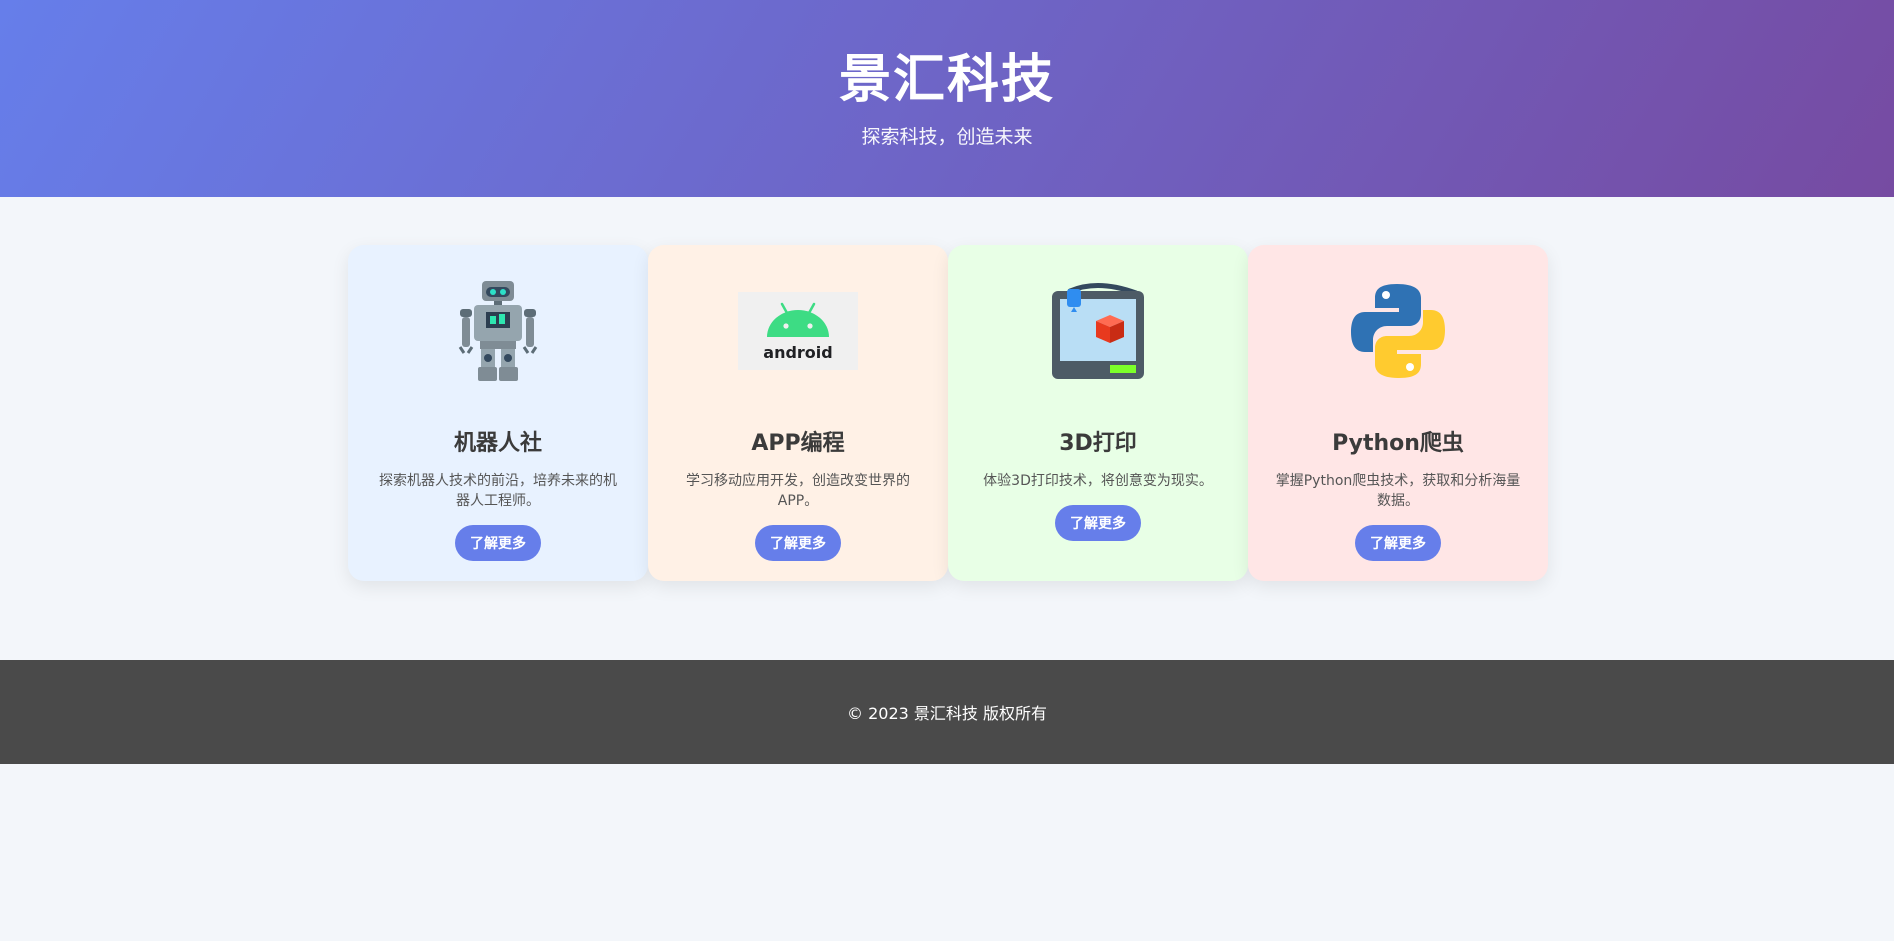  Describe the element at coordinates (1098, 443) in the screenshot. I see `card-title: 3D打印` at that location.